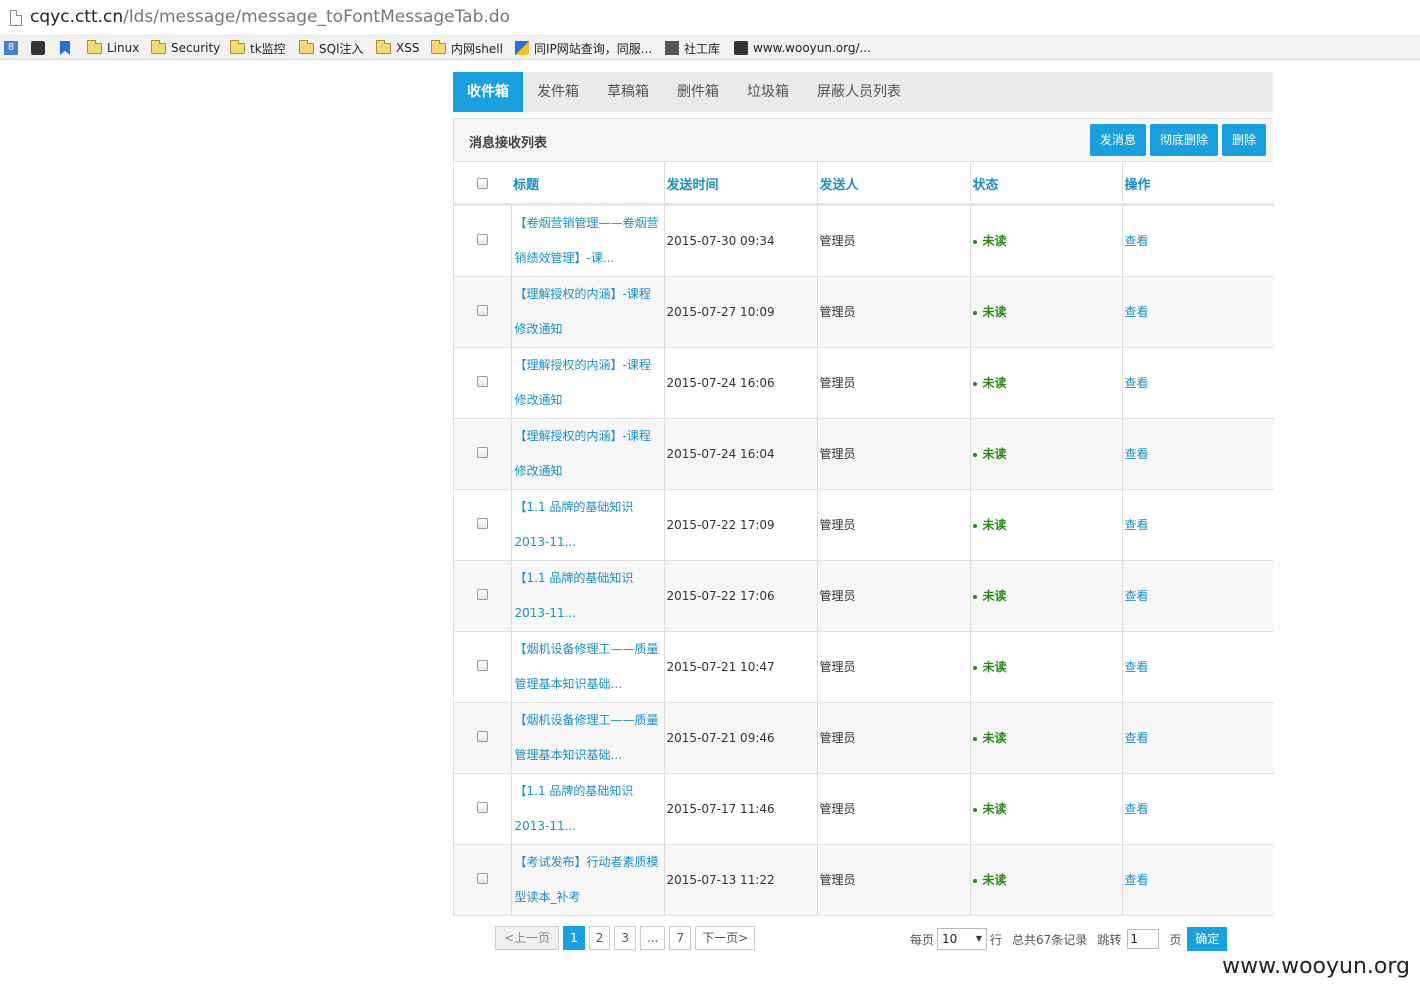  Describe the element at coordinates (467, 48) in the screenshot. I see `bookmark-folder-shell: 内网shell` at that location.